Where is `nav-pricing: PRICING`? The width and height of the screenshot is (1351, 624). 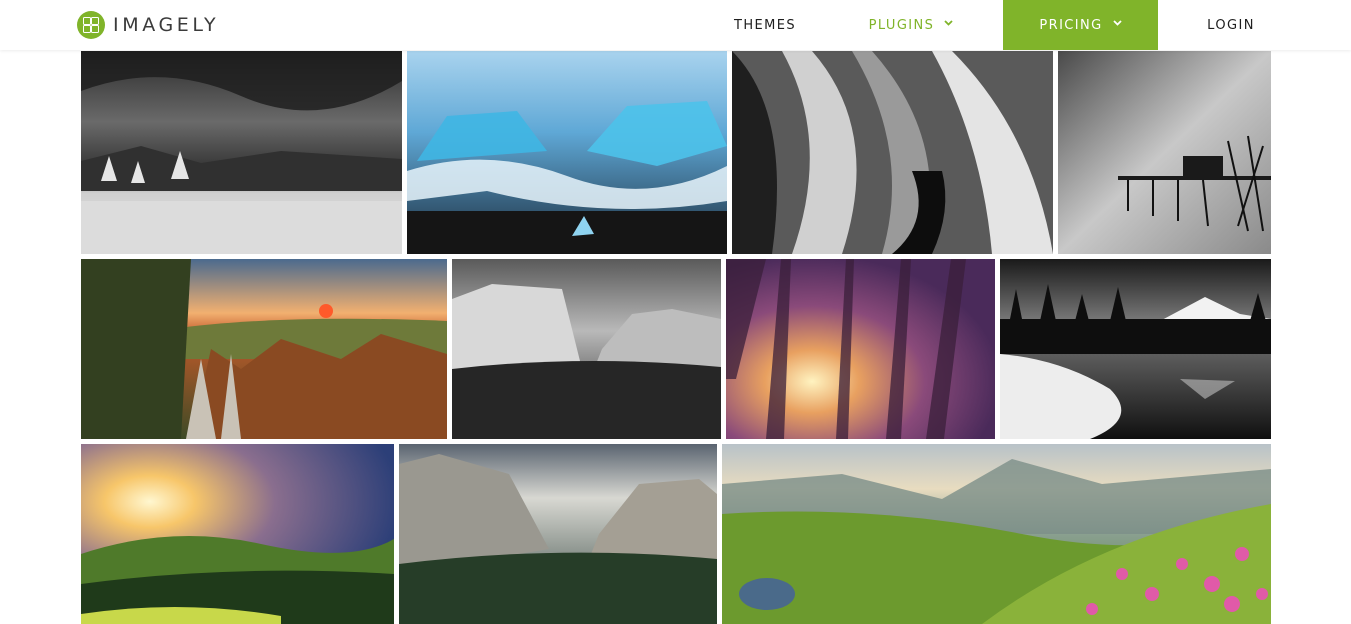 nav-pricing: PRICING is located at coordinates (1080, 25).